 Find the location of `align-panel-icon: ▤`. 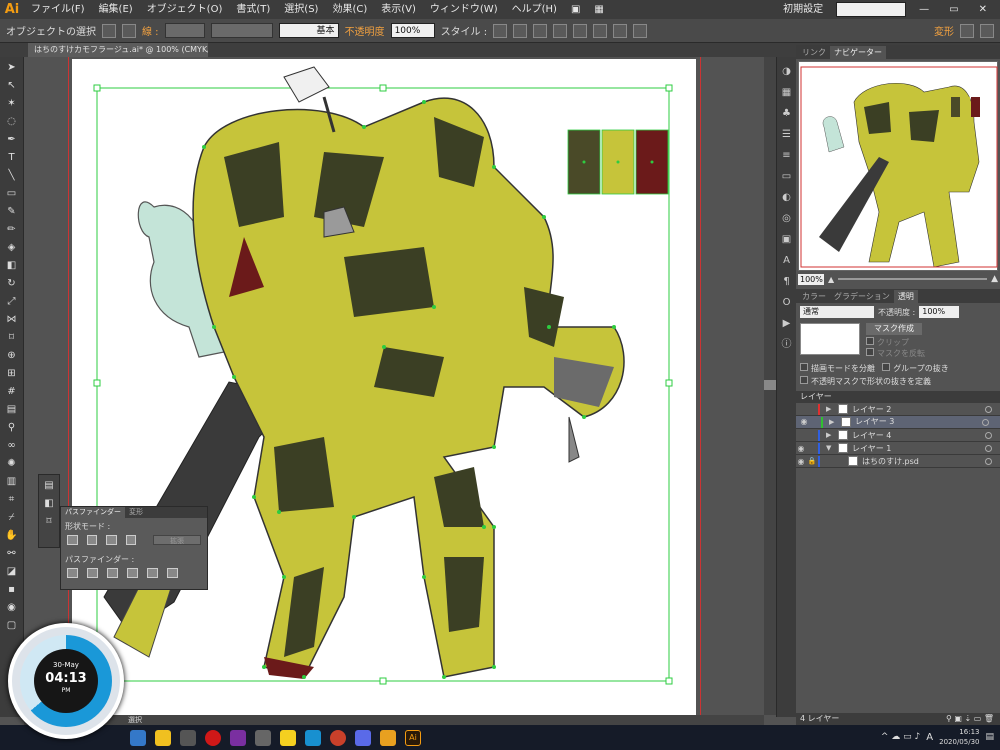

align-panel-icon: ▤ is located at coordinates (49, 485).